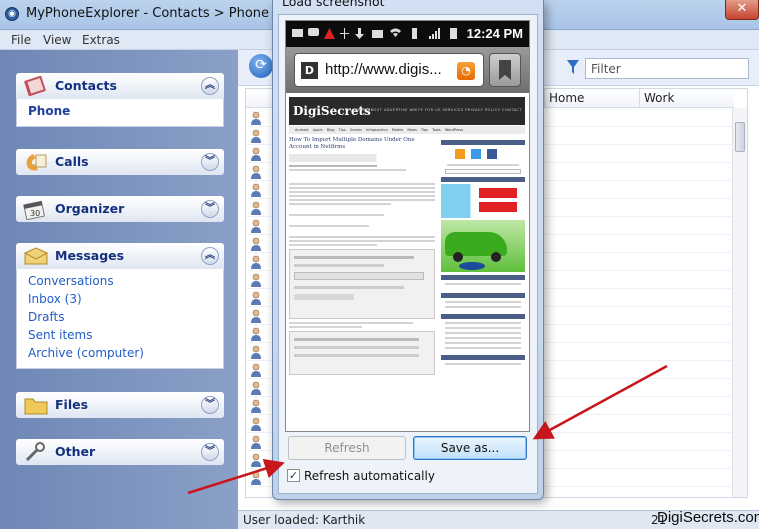 Image resolution: width=759 pixels, height=529 pixels. What do you see at coordinates (57, 40) in the screenshot?
I see `menu-view: View` at bounding box center [57, 40].